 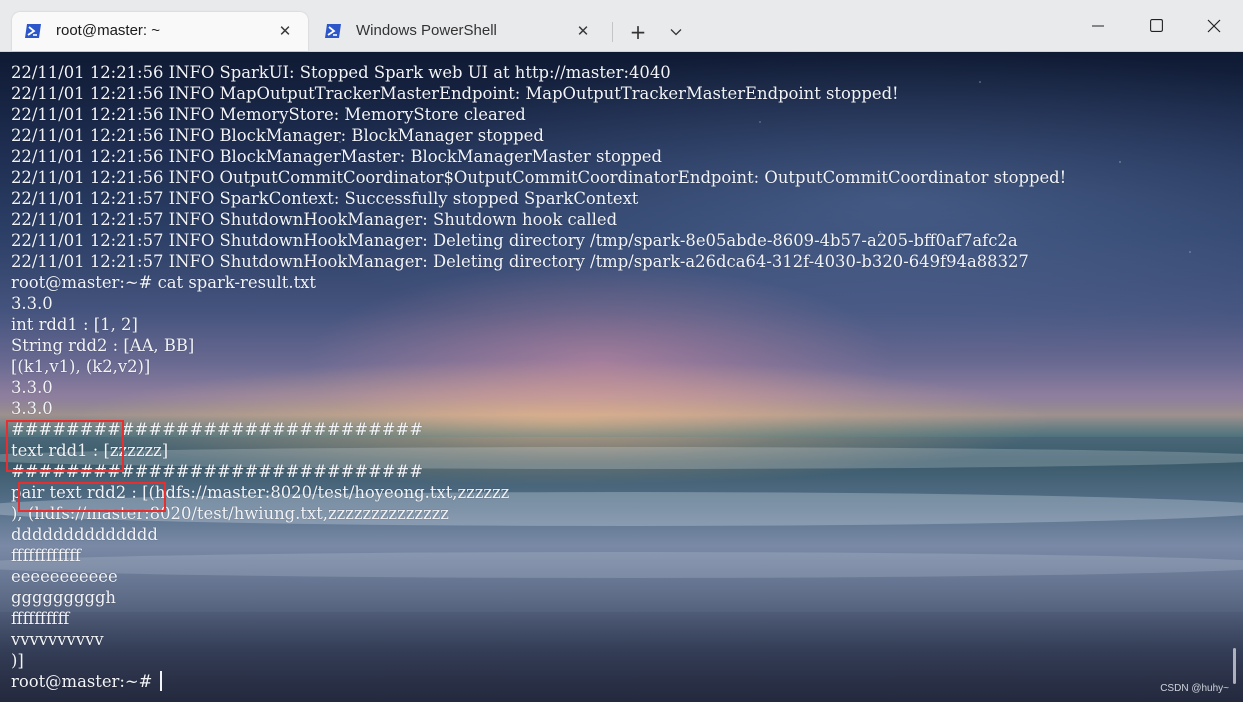 I want to click on terminal-line: dddddddddddddd, so click(x=84, y=534).